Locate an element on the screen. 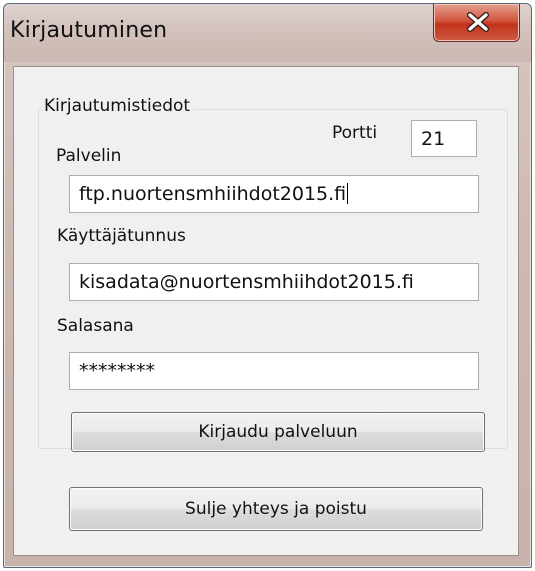 The width and height of the screenshot is (535, 571). port-label: Portti is located at coordinates (355, 133).